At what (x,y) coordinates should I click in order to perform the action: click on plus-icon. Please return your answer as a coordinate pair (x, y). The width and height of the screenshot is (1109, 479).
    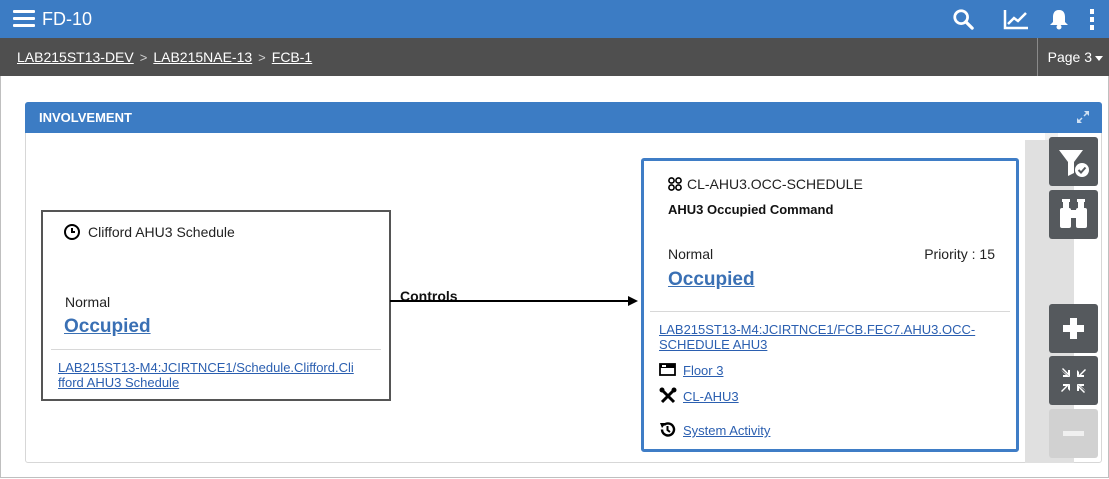
    Looking at the image, I should click on (1073, 328).